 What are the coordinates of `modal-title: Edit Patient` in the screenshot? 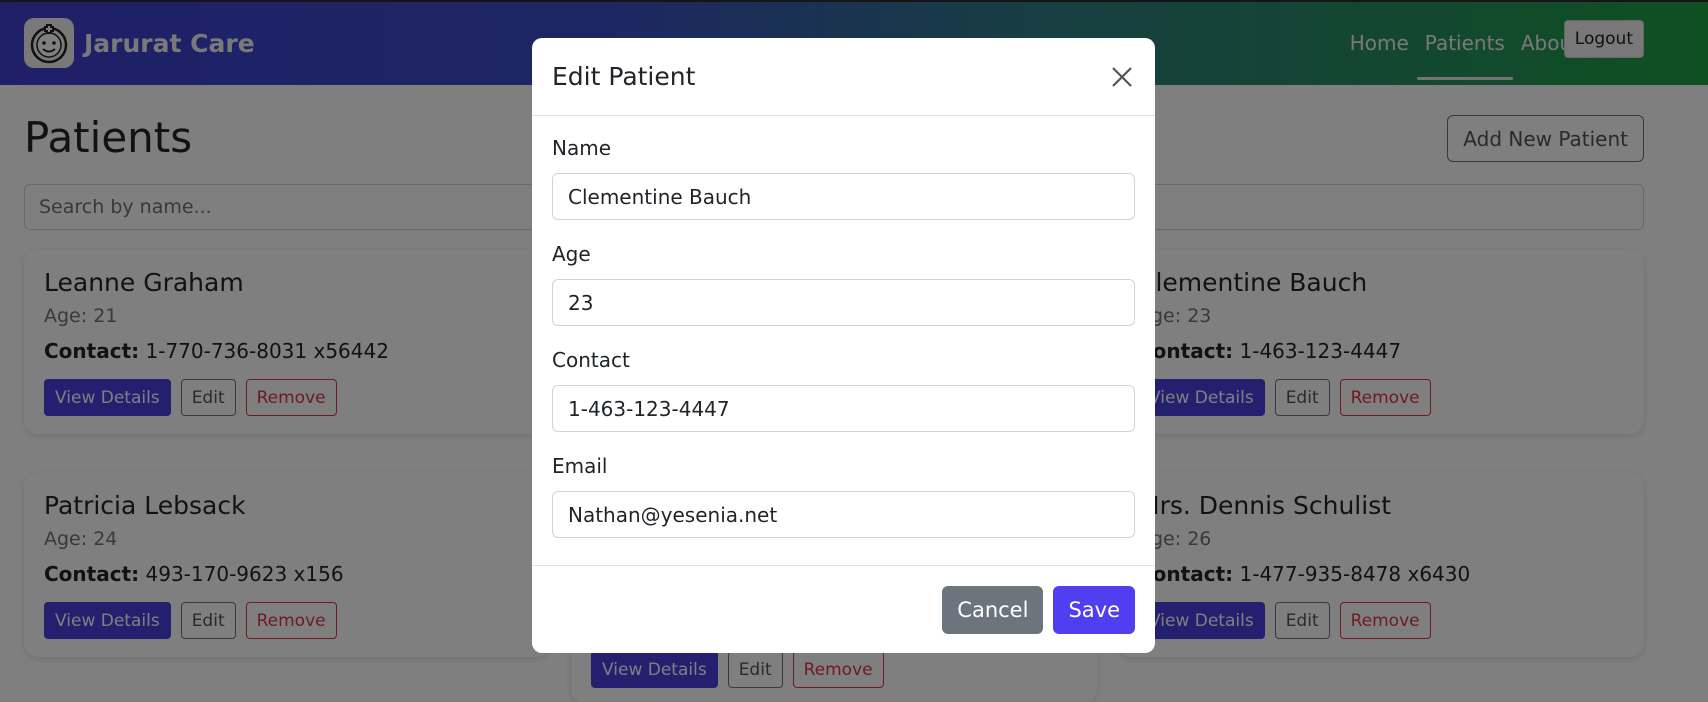 It's located at (624, 76).